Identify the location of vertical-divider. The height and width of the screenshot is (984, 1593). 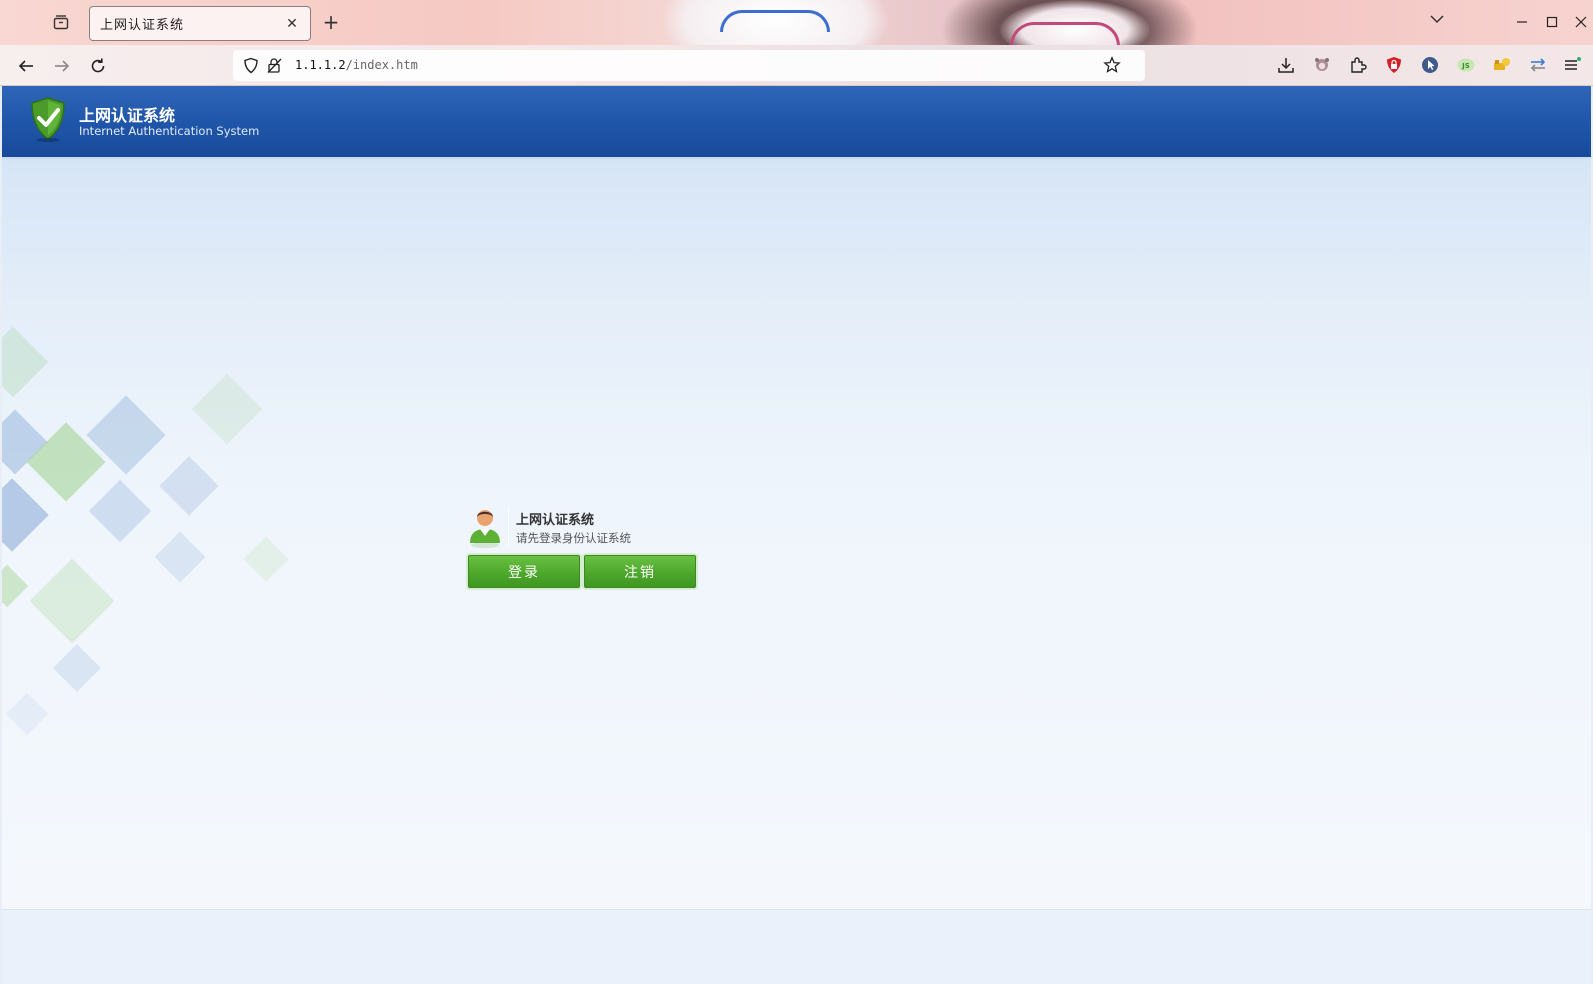
(508, 527).